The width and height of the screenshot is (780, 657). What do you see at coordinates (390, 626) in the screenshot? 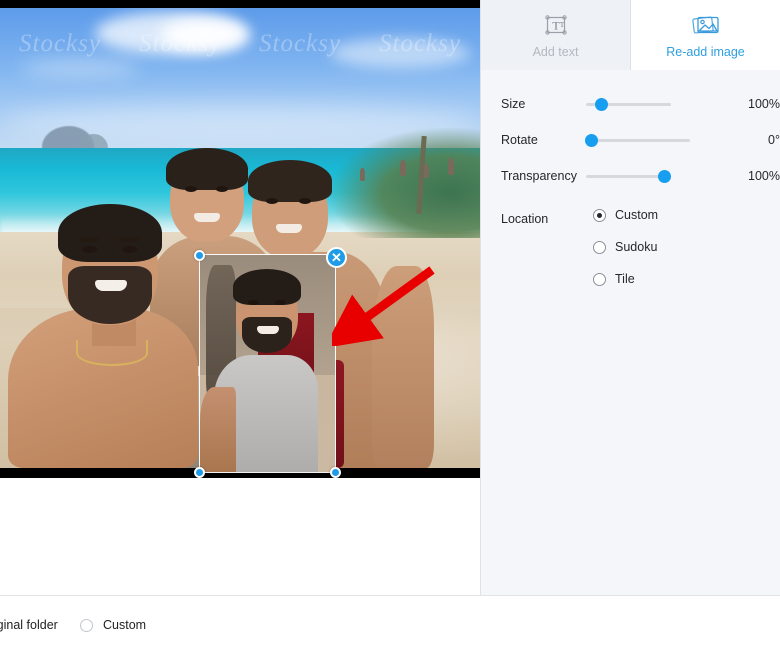
I see `bottom-toolbar: Original folder Custom Convert` at bounding box center [390, 626].